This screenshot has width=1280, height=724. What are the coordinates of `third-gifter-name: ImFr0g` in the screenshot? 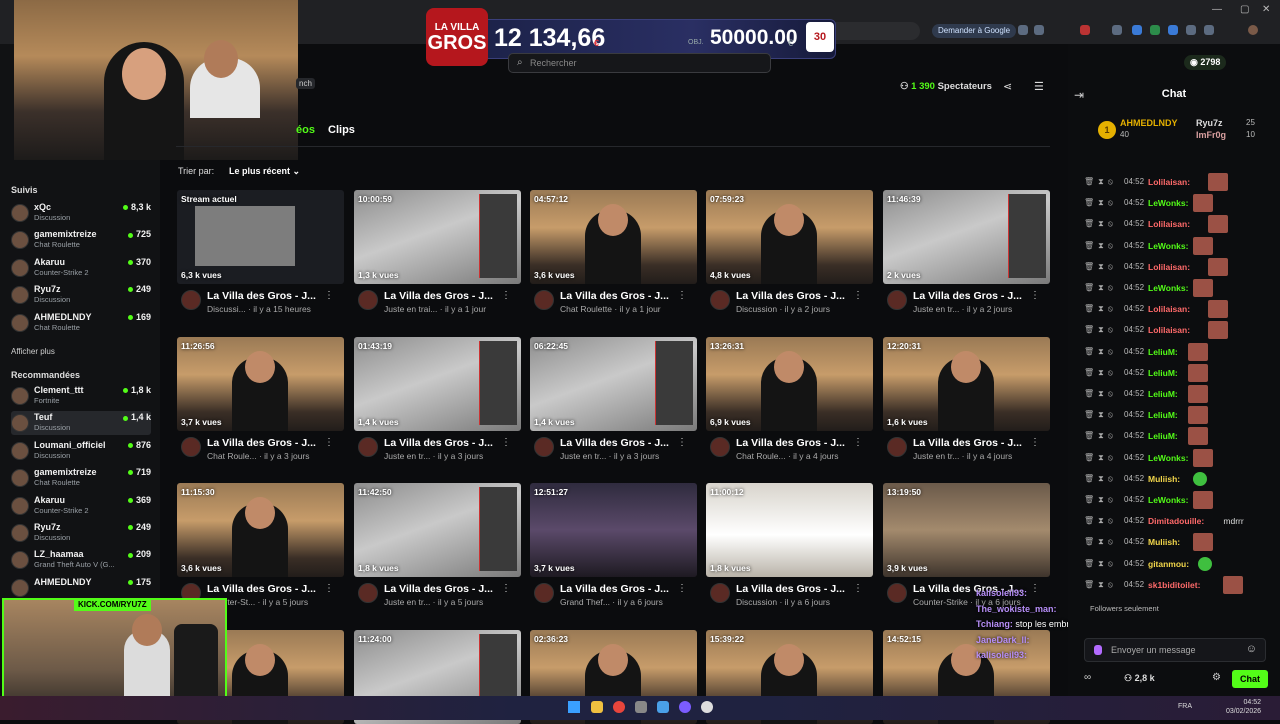 It's located at (1211, 135).